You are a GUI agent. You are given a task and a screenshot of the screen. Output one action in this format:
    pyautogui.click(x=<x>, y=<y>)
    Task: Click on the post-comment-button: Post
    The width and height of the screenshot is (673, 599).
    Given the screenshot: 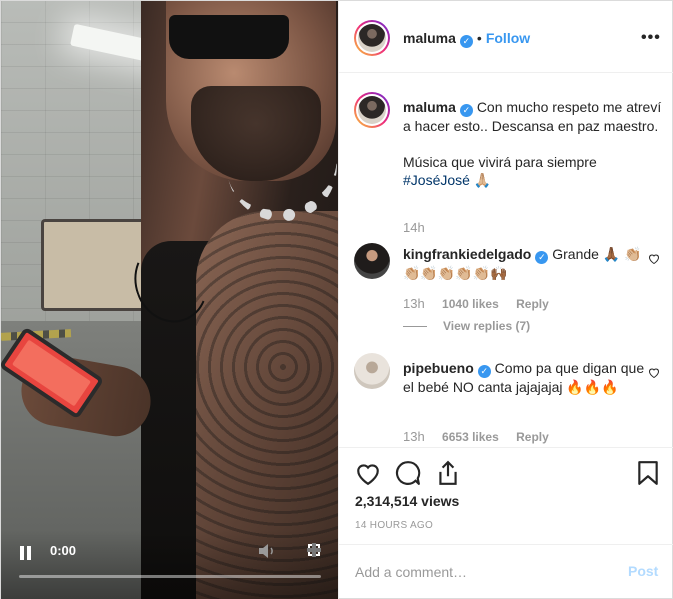 What is the action you would take?
    pyautogui.click(x=643, y=571)
    